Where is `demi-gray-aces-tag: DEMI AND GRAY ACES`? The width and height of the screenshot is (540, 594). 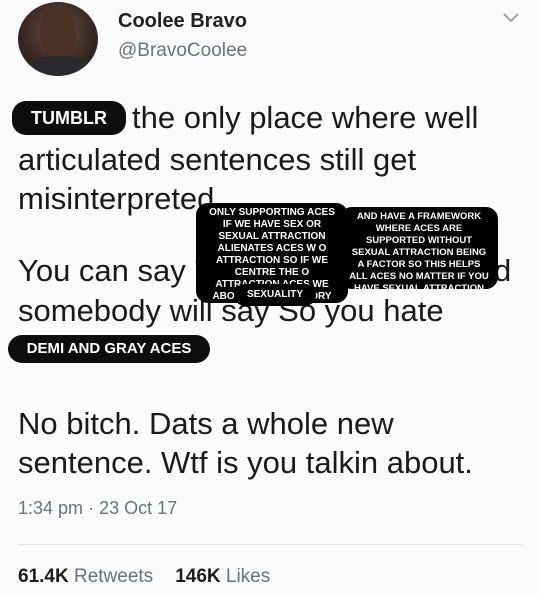
demi-gray-aces-tag: DEMI AND GRAY ACES is located at coordinates (109, 349).